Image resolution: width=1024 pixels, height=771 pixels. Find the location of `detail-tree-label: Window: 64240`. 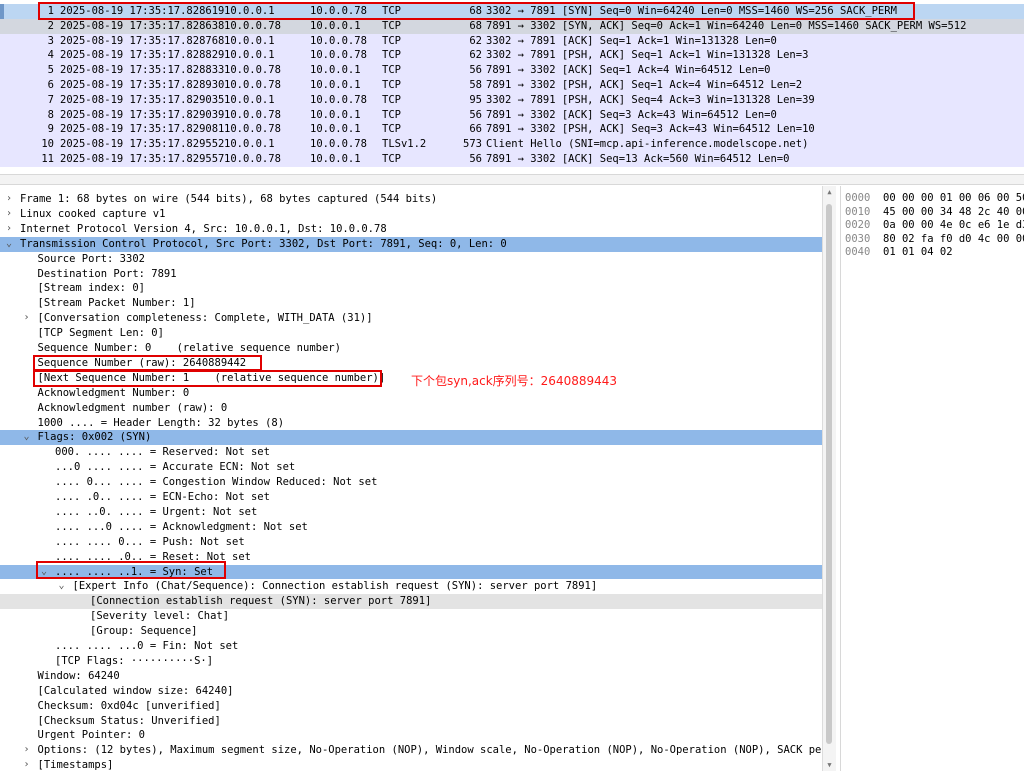

detail-tree-label: Window: 64240 is located at coordinates (78, 675).